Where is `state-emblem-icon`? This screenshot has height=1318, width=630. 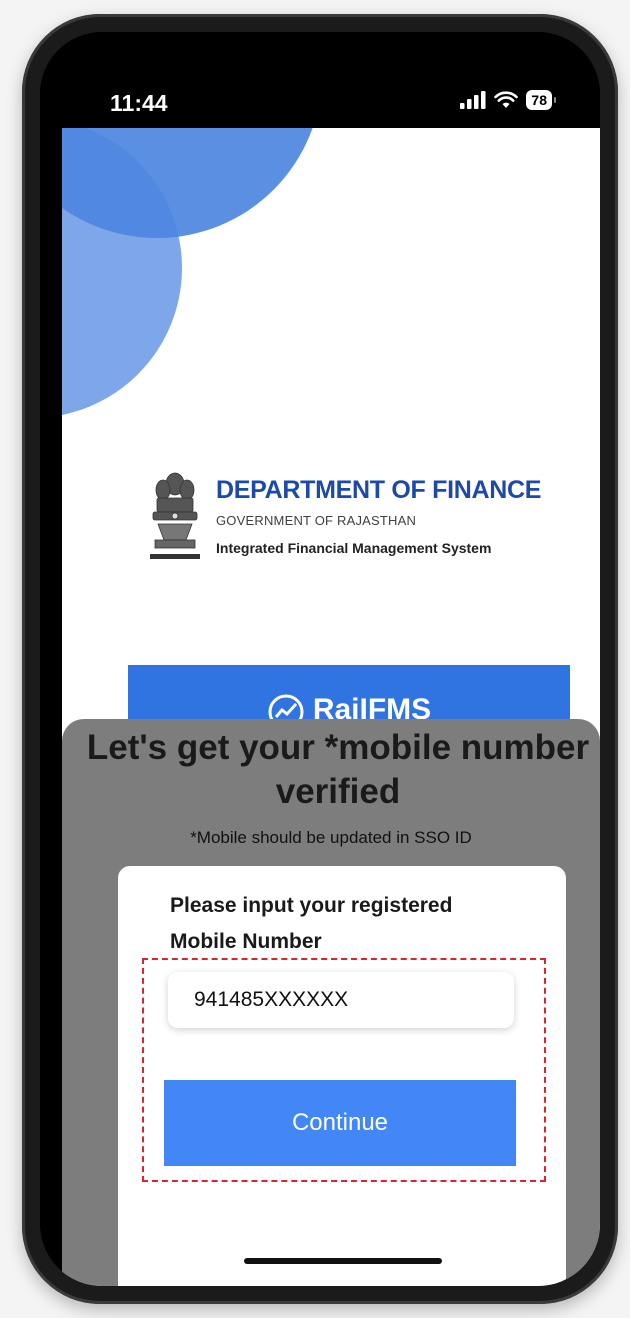
state-emblem-icon is located at coordinates (175, 515).